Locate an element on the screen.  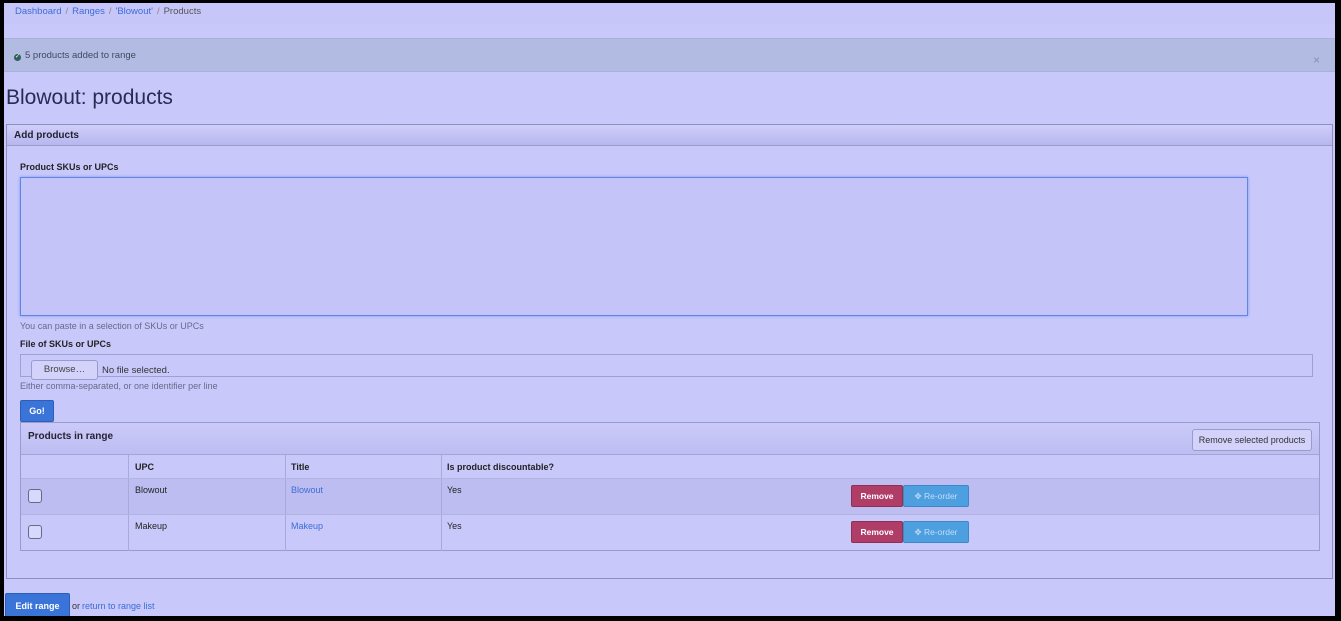
breadcrumb: Dashboard / Ranges / 'Blowout' / Products is located at coordinates (108, 11).